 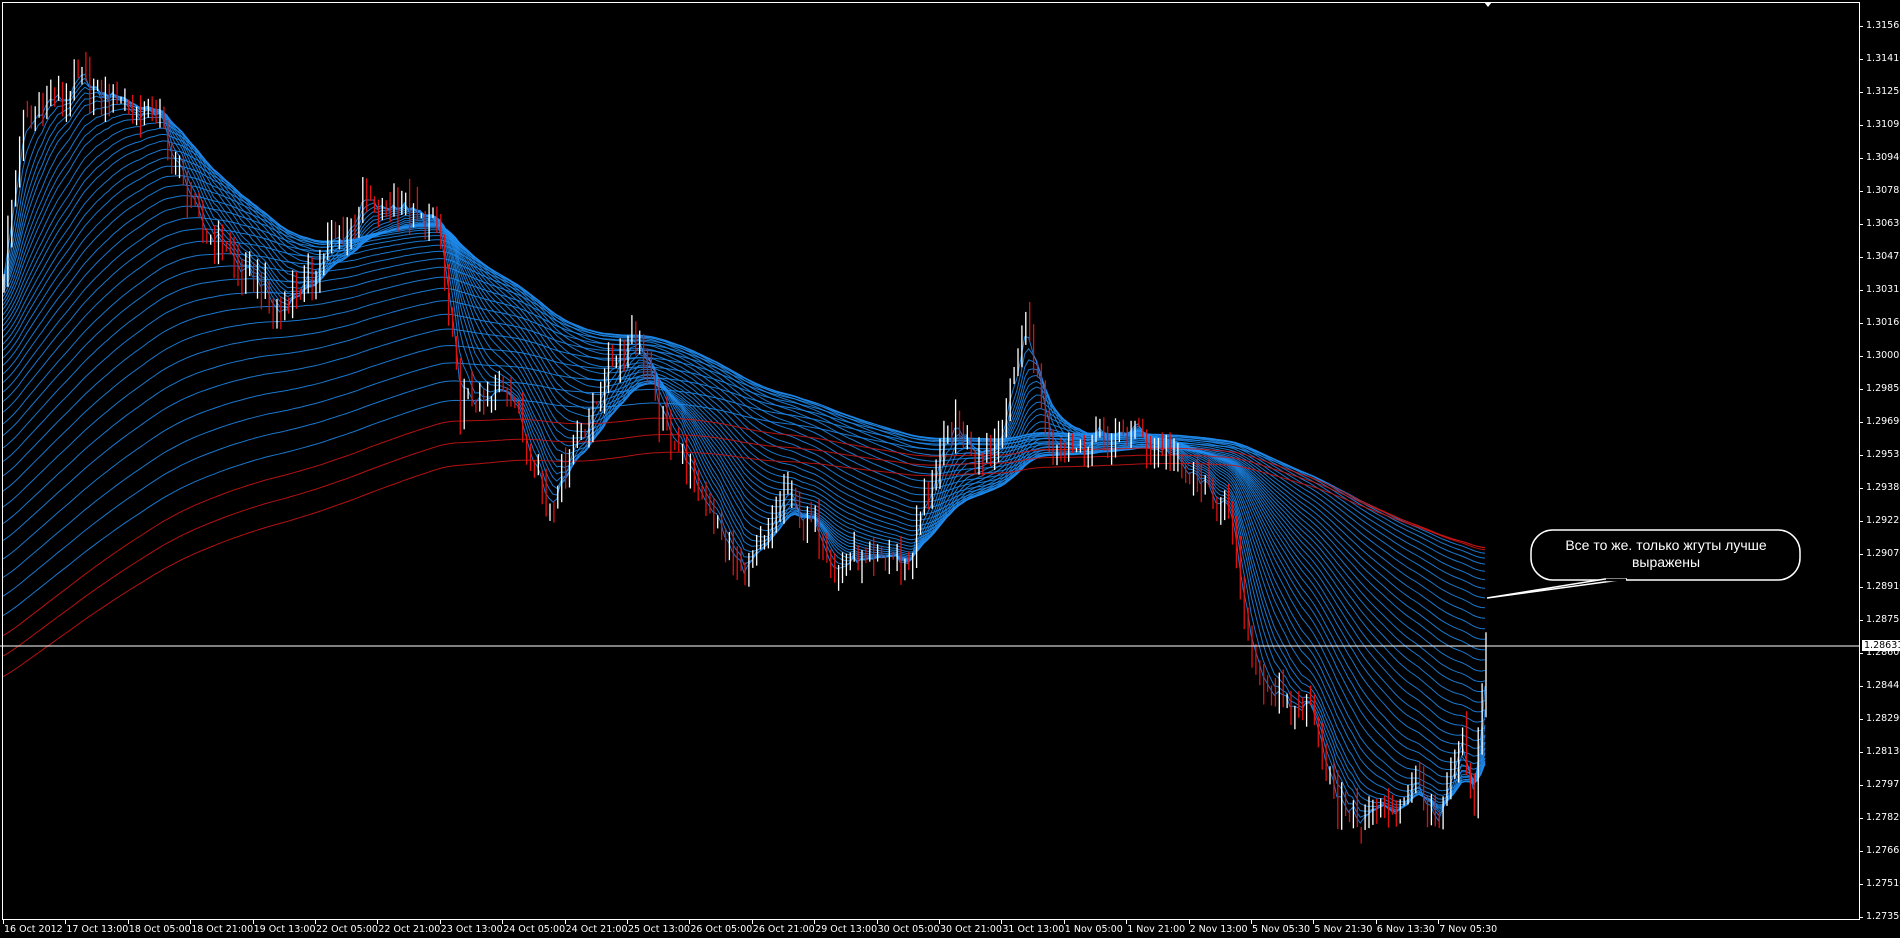 What do you see at coordinates (783, 929) in the screenshot?
I see `time-tick-label: 26 Oct 21:00` at bounding box center [783, 929].